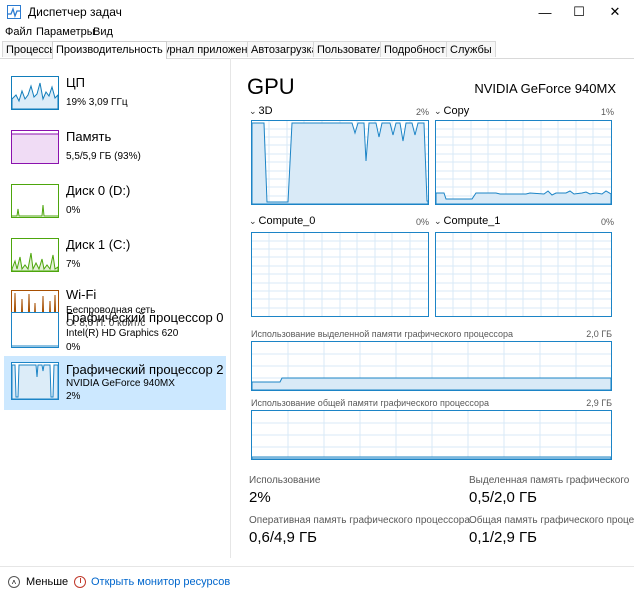  What do you see at coordinates (73, 347) in the screenshot?
I see `resource-detail-2: 0%` at bounding box center [73, 347].